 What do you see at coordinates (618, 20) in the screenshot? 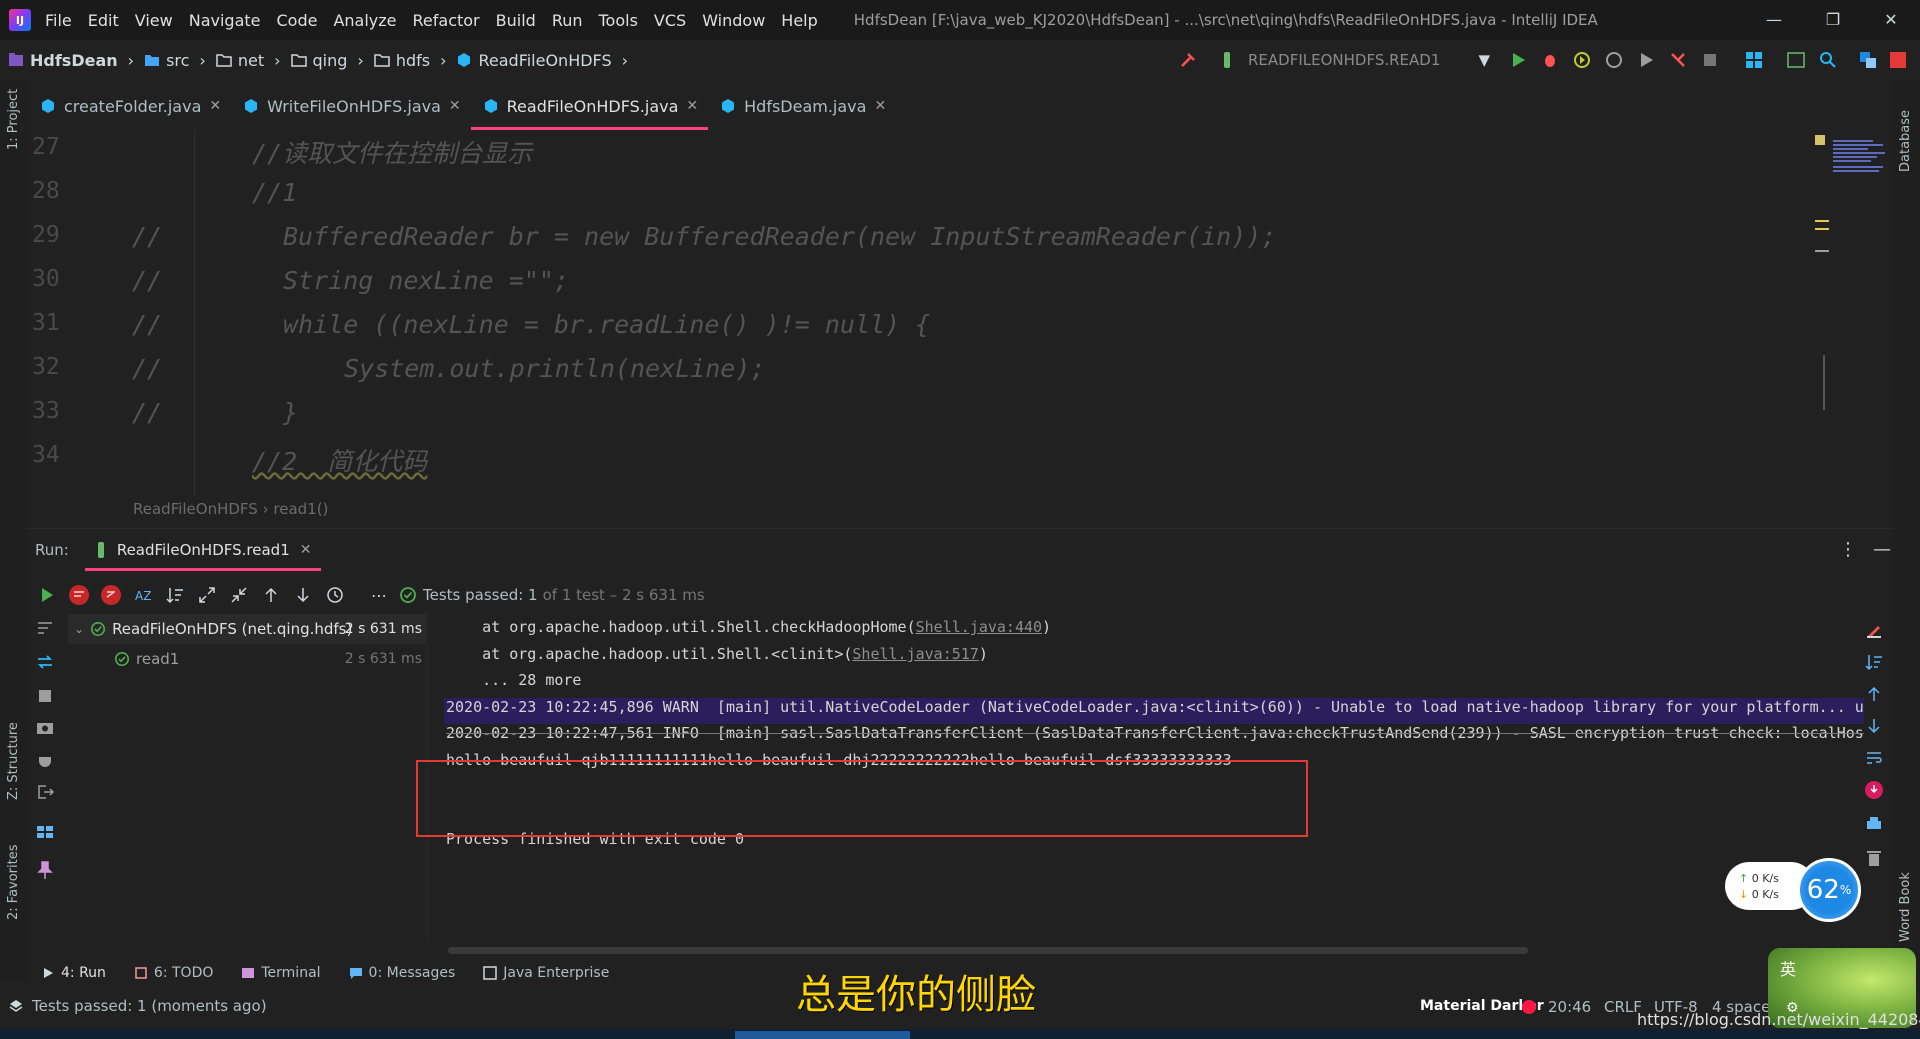
I see `menu-tools: Tools` at bounding box center [618, 20].